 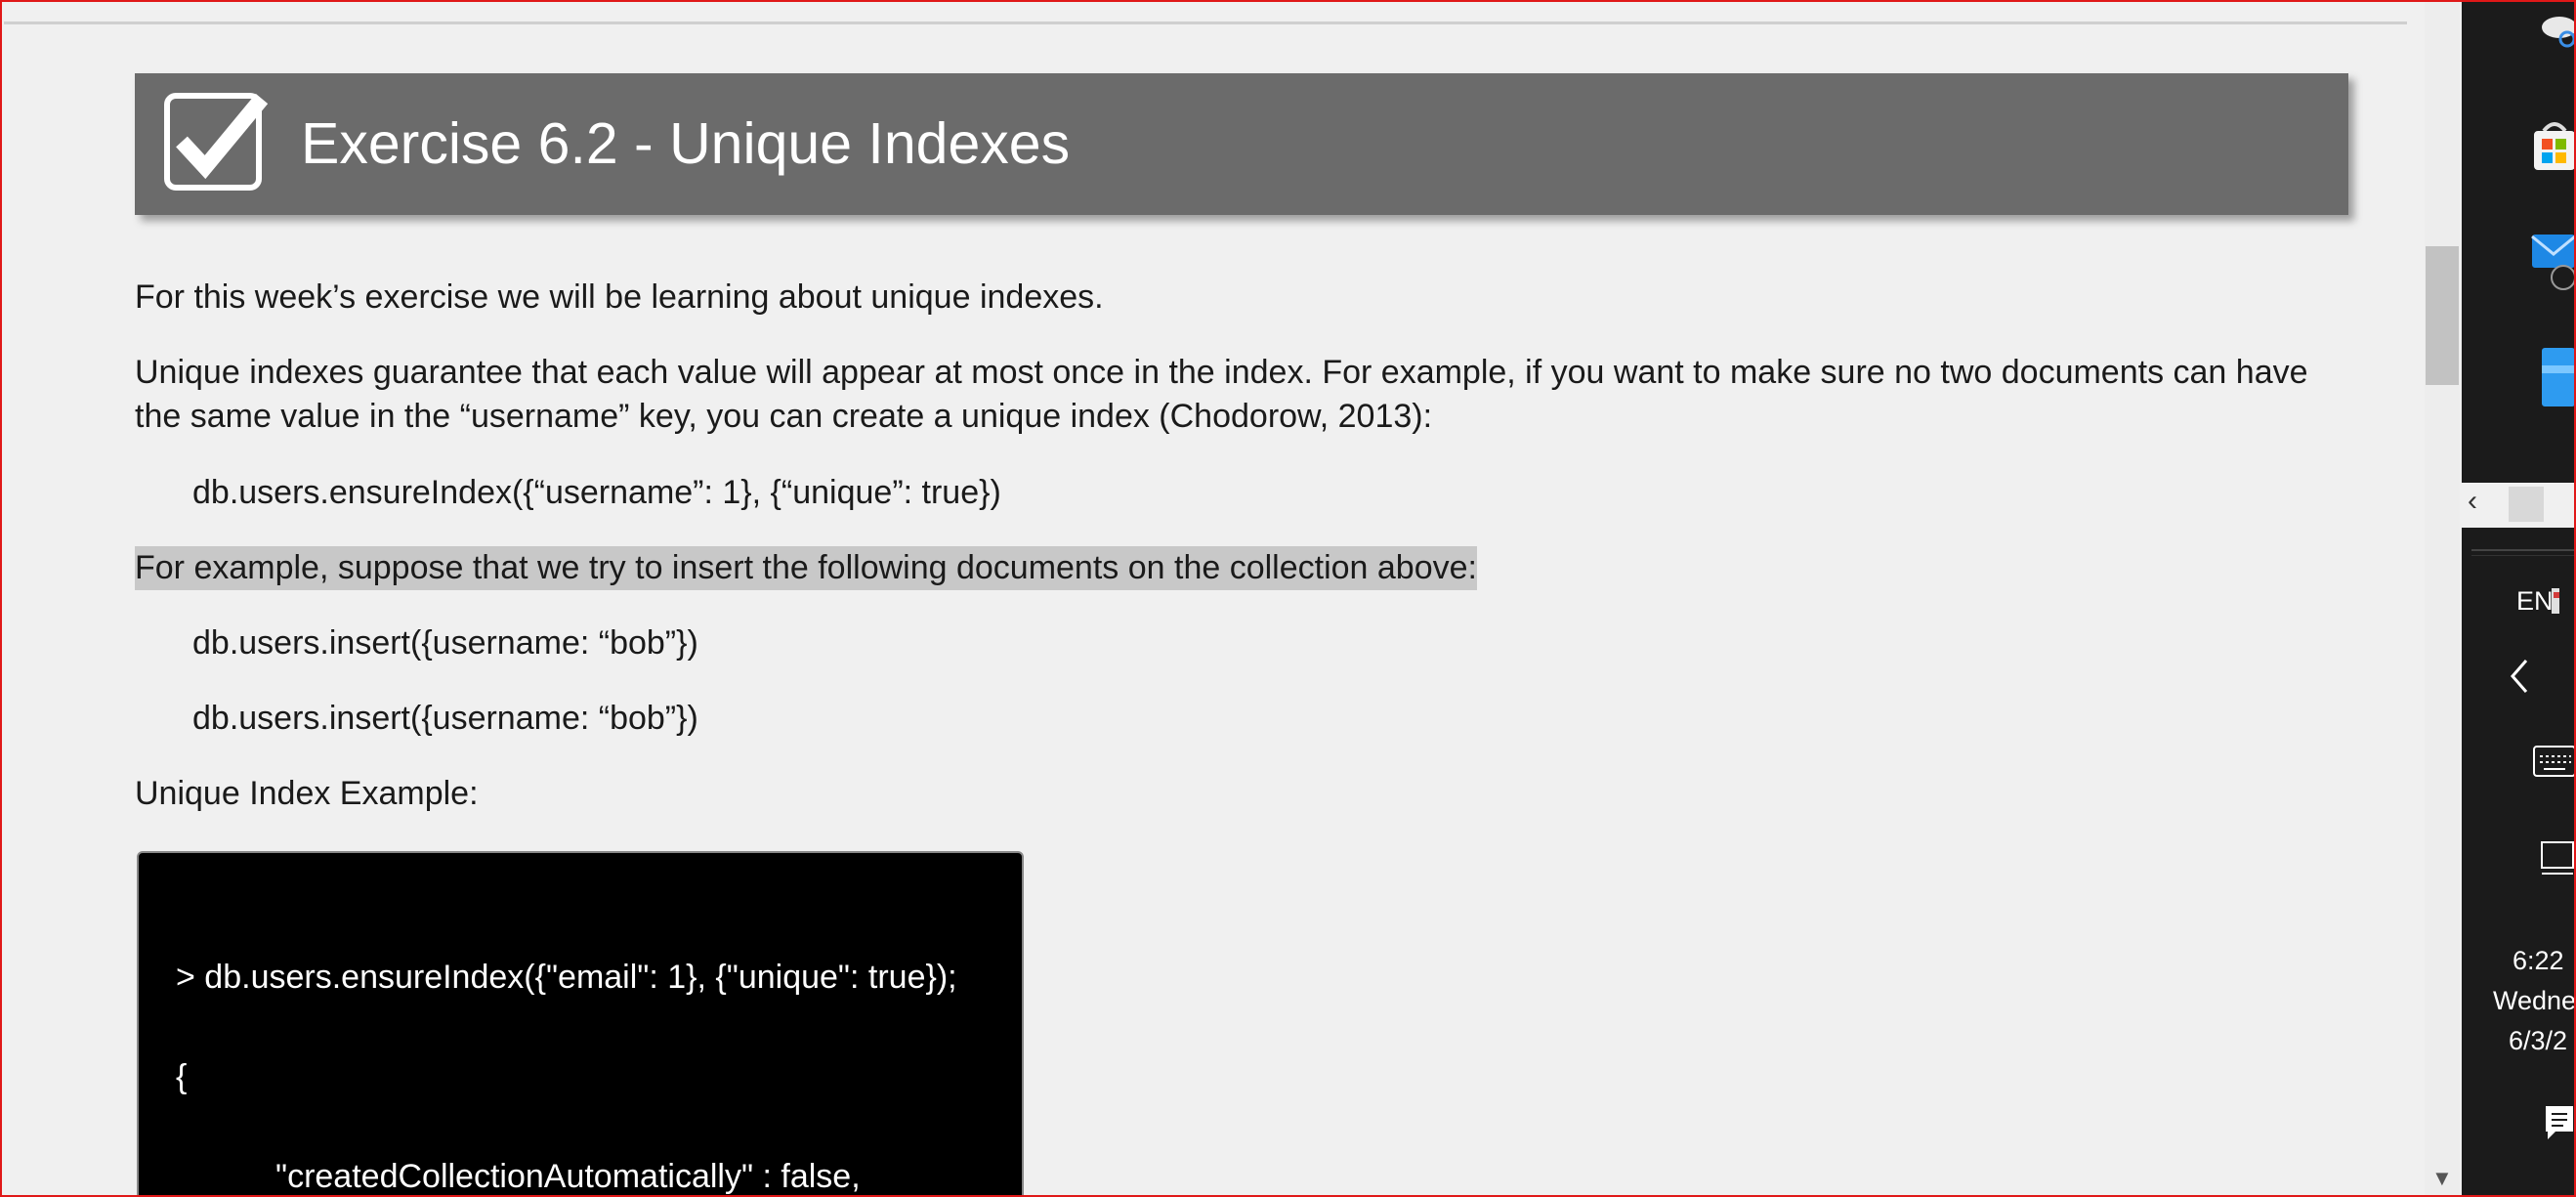 I want to click on clock-day: Wedne, so click(x=2533, y=1001).